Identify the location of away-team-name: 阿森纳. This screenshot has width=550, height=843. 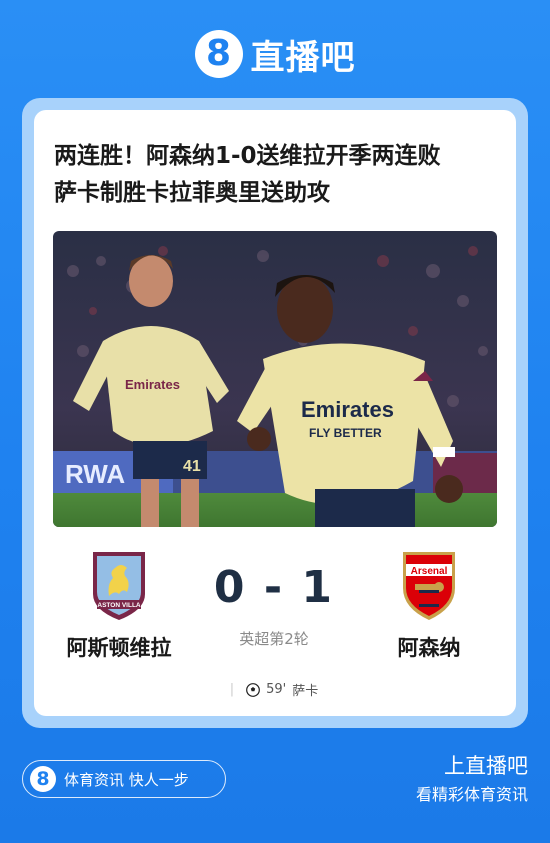
(429, 648).